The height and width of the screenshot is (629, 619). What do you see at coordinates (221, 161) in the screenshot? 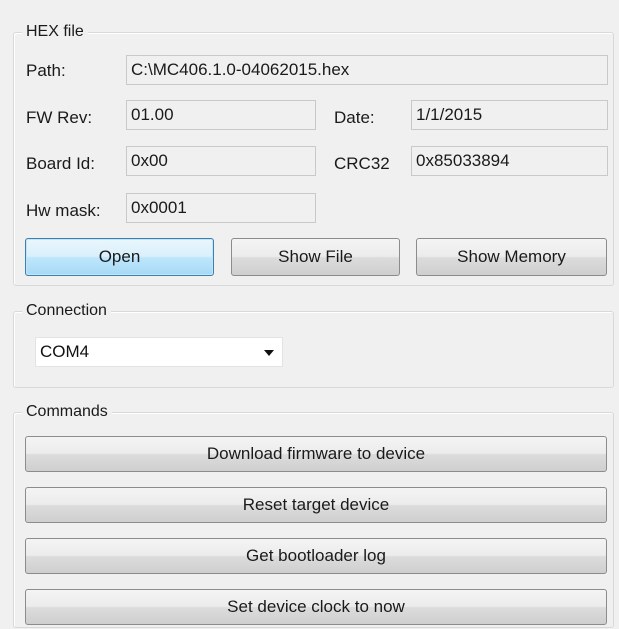
I see `board-id-field: 0x00` at bounding box center [221, 161].